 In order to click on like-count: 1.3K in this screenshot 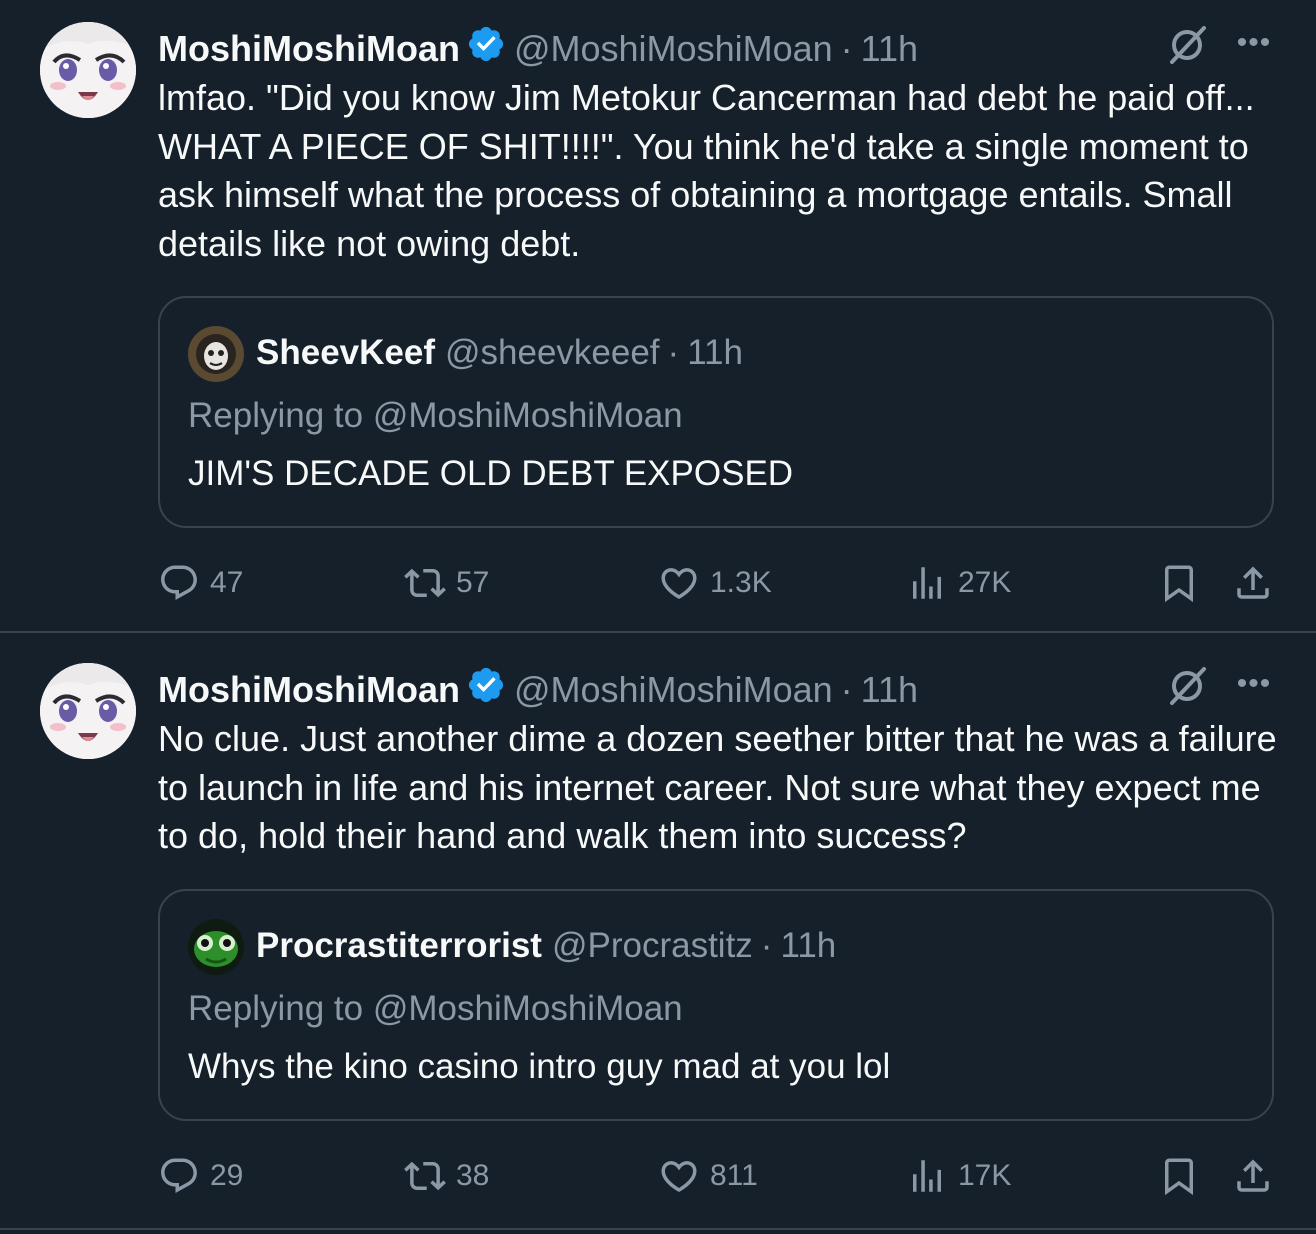, I will do `click(741, 582)`.